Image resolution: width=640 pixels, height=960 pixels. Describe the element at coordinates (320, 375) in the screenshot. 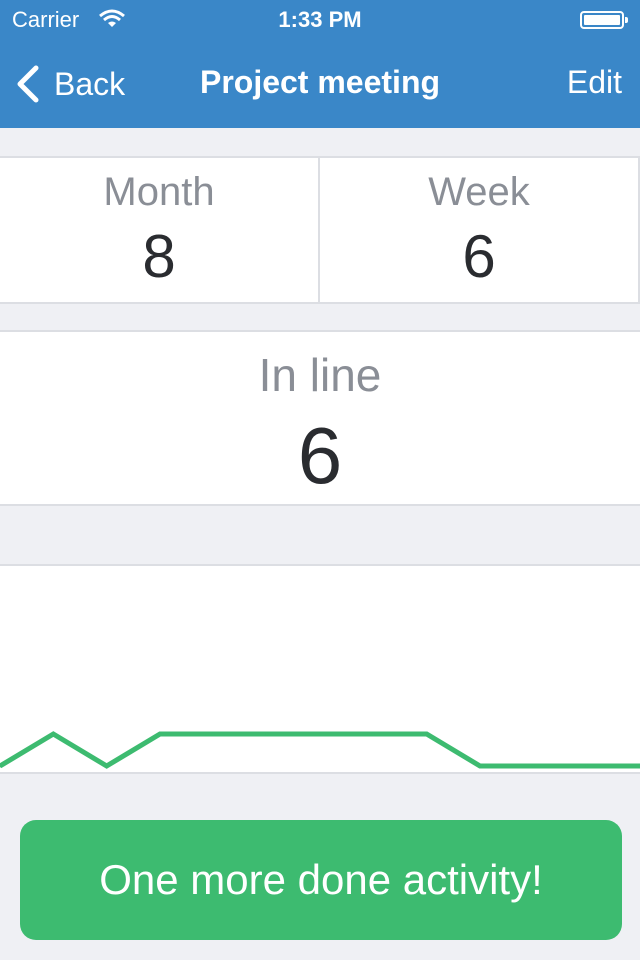

I see `in-line-label: In line` at that location.